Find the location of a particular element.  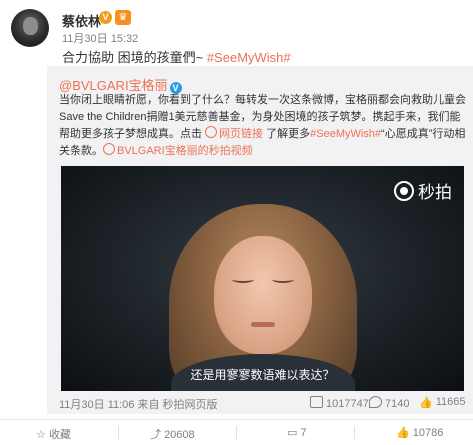

verified-v-icon: V is located at coordinates (105, 17).